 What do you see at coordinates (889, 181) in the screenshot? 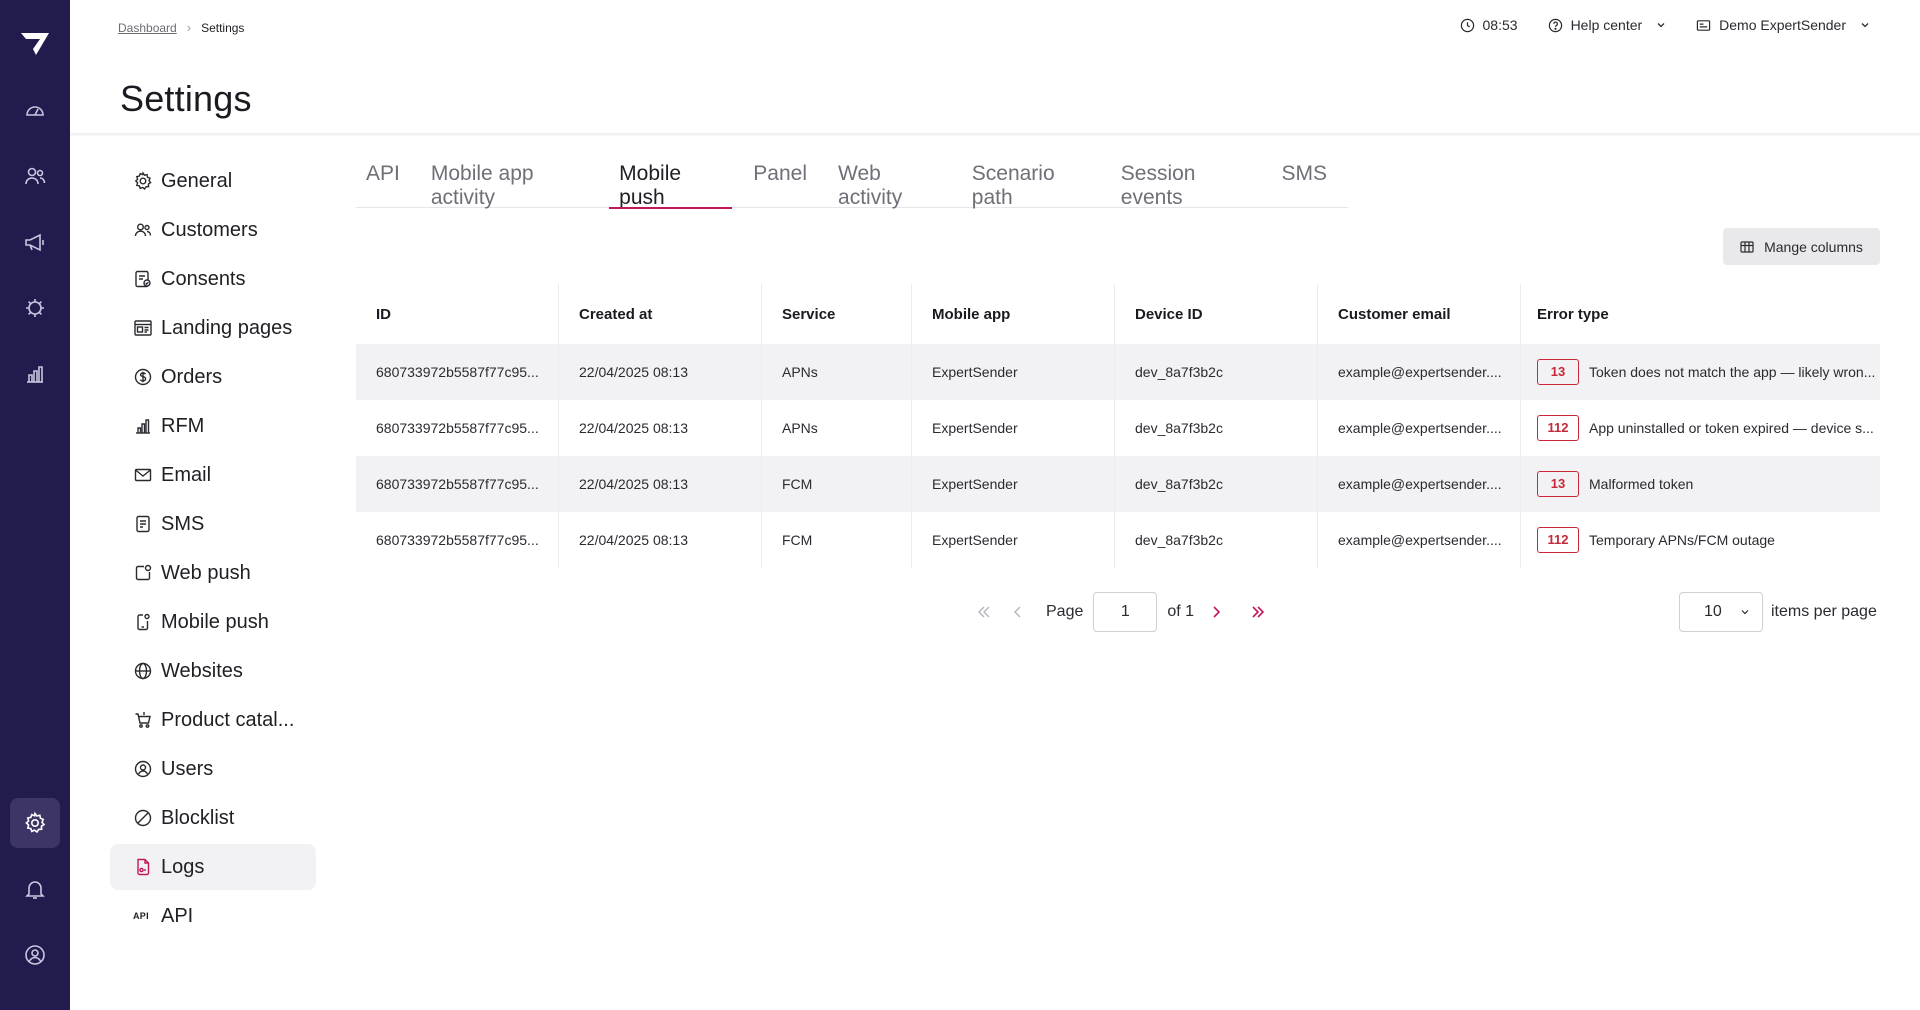
I see `tab-web-activity: Web activity` at bounding box center [889, 181].